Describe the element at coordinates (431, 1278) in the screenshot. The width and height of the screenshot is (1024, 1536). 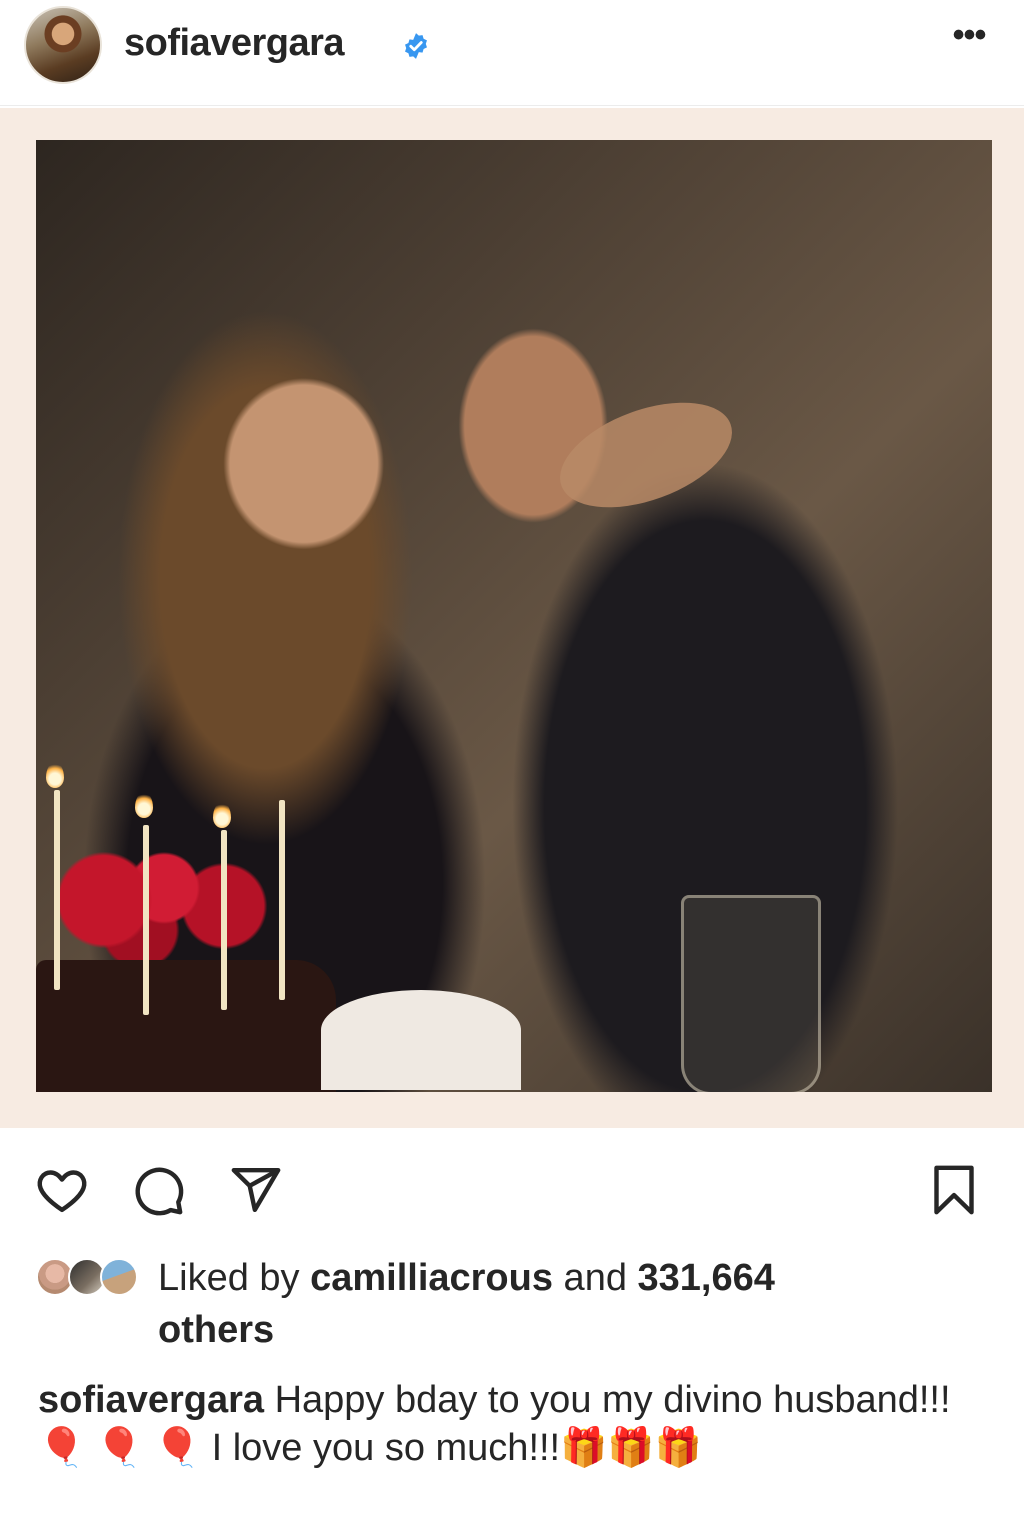
I see `liker-username: camilliacrous` at that location.